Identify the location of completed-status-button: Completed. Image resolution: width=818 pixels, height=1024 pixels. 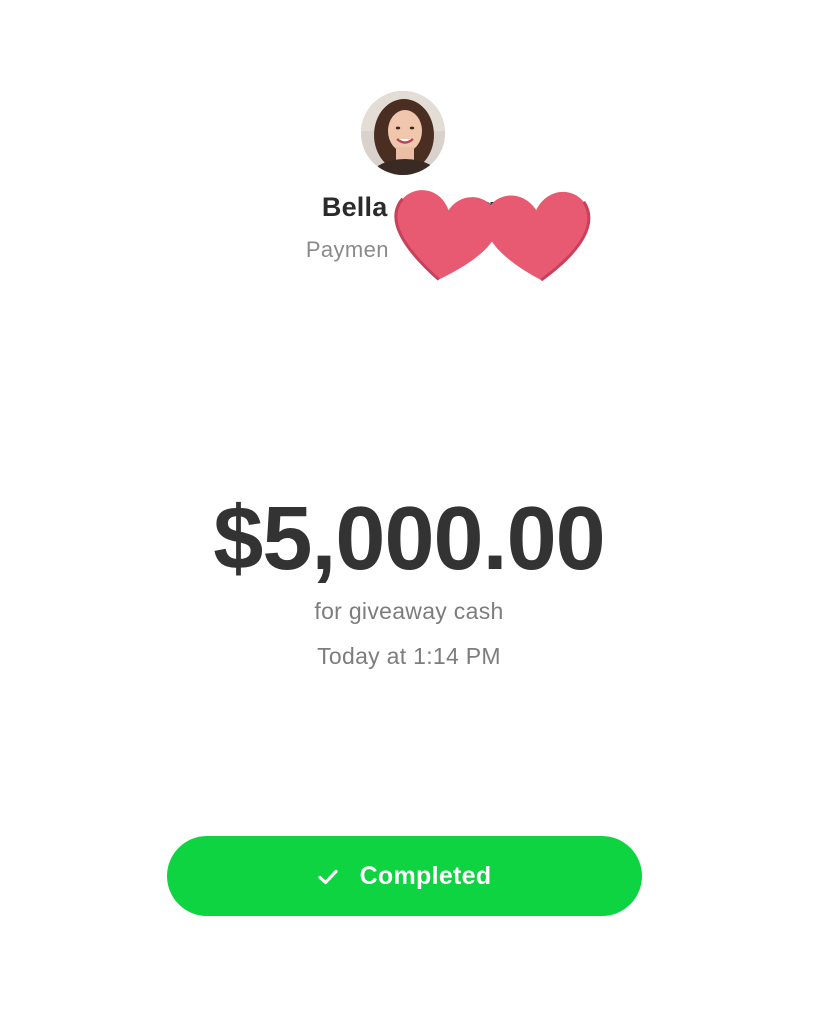
(404, 876).